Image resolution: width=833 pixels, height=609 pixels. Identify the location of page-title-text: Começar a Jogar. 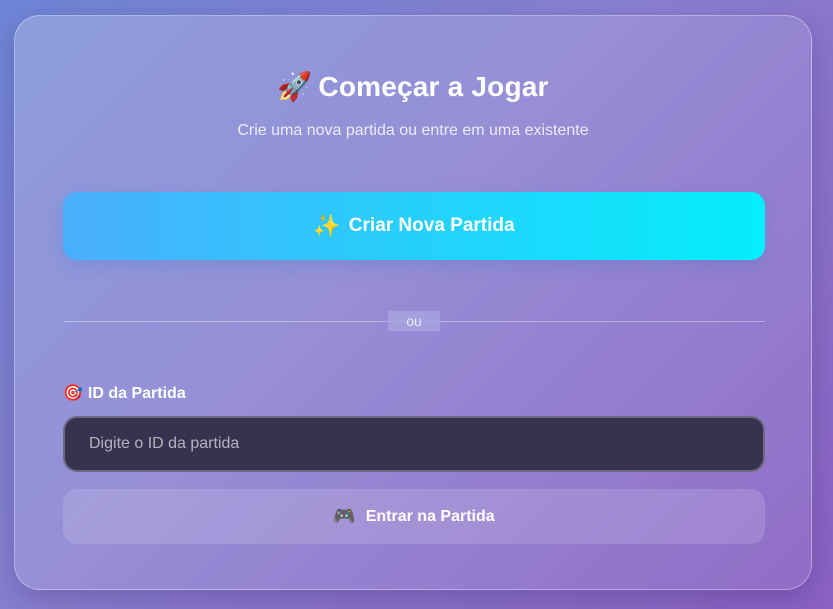
(433, 86).